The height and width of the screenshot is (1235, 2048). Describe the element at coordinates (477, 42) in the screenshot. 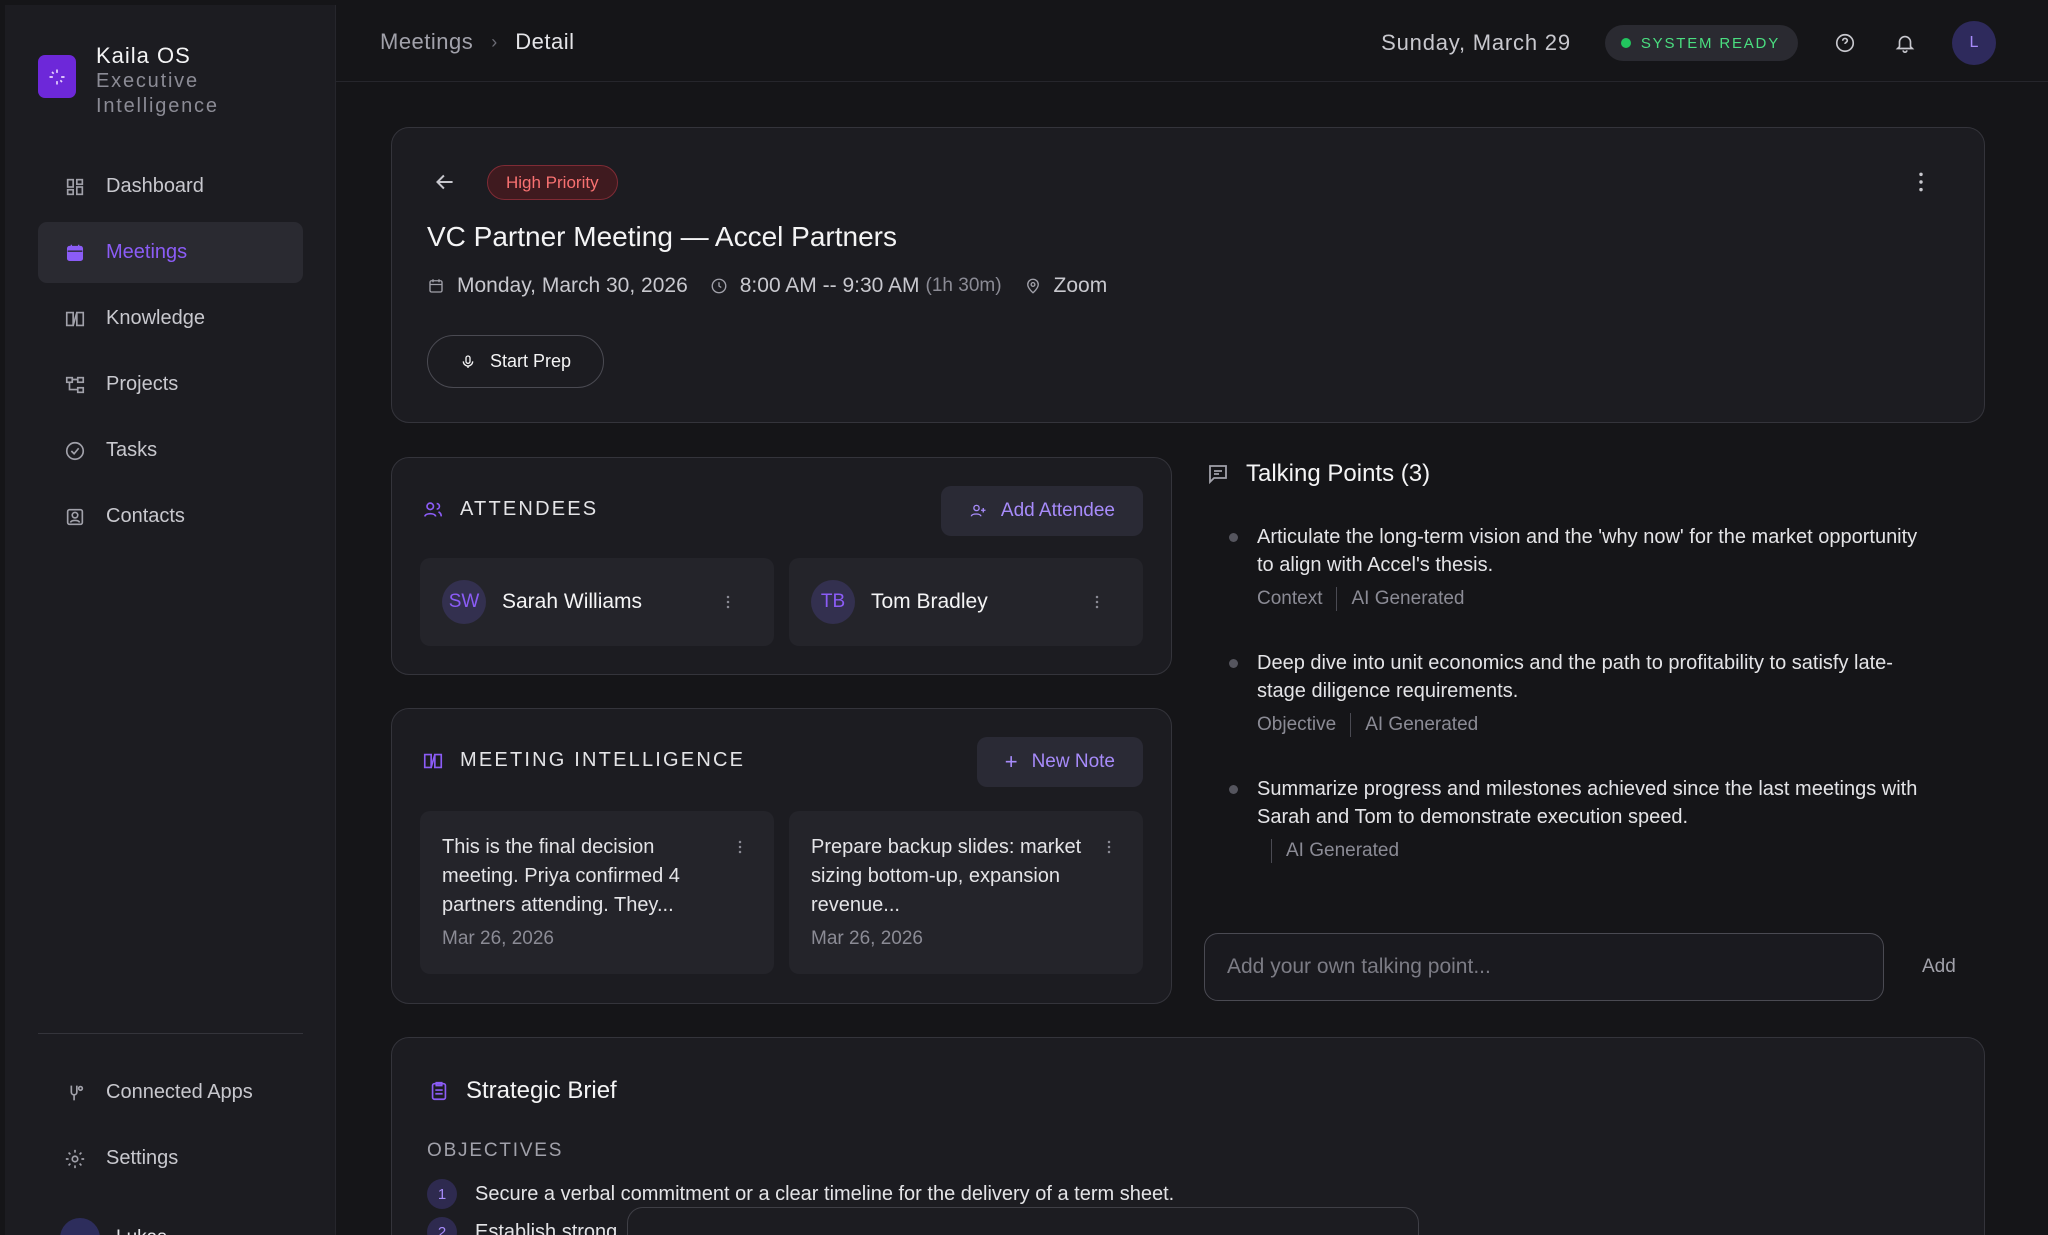

I see `breadcrumb: Meetings › Detail` at that location.